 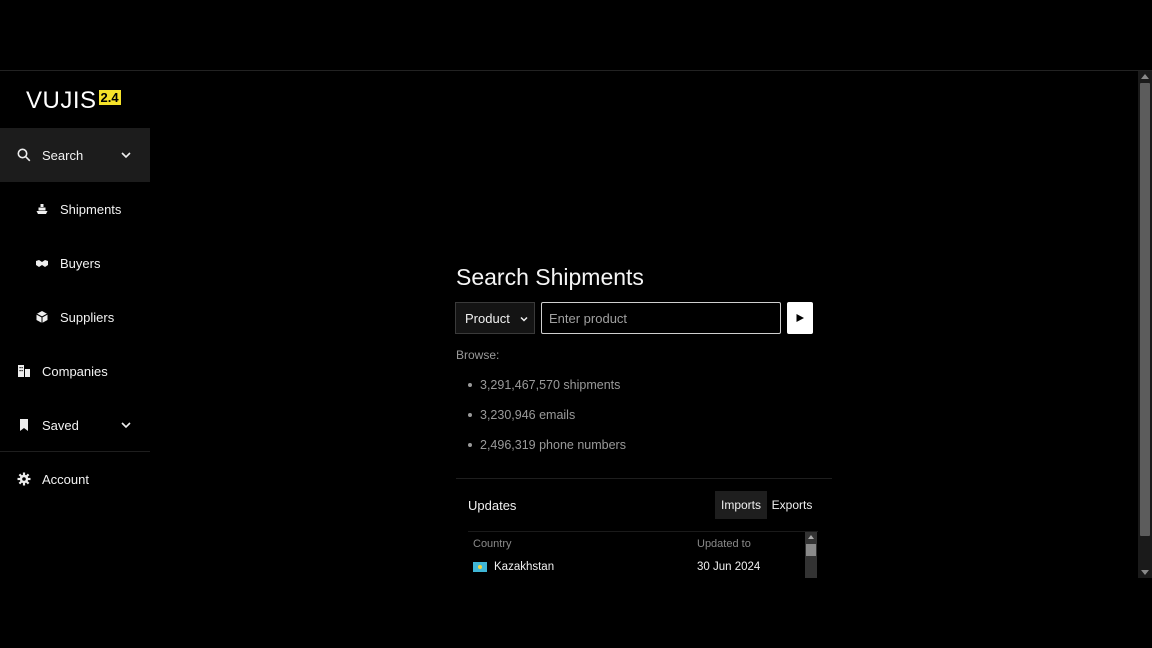 What do you see at coordinates (724, 544) in the screenshot?
I see `column-header-updated-to: Updated to` at bounding box center [724, 544].